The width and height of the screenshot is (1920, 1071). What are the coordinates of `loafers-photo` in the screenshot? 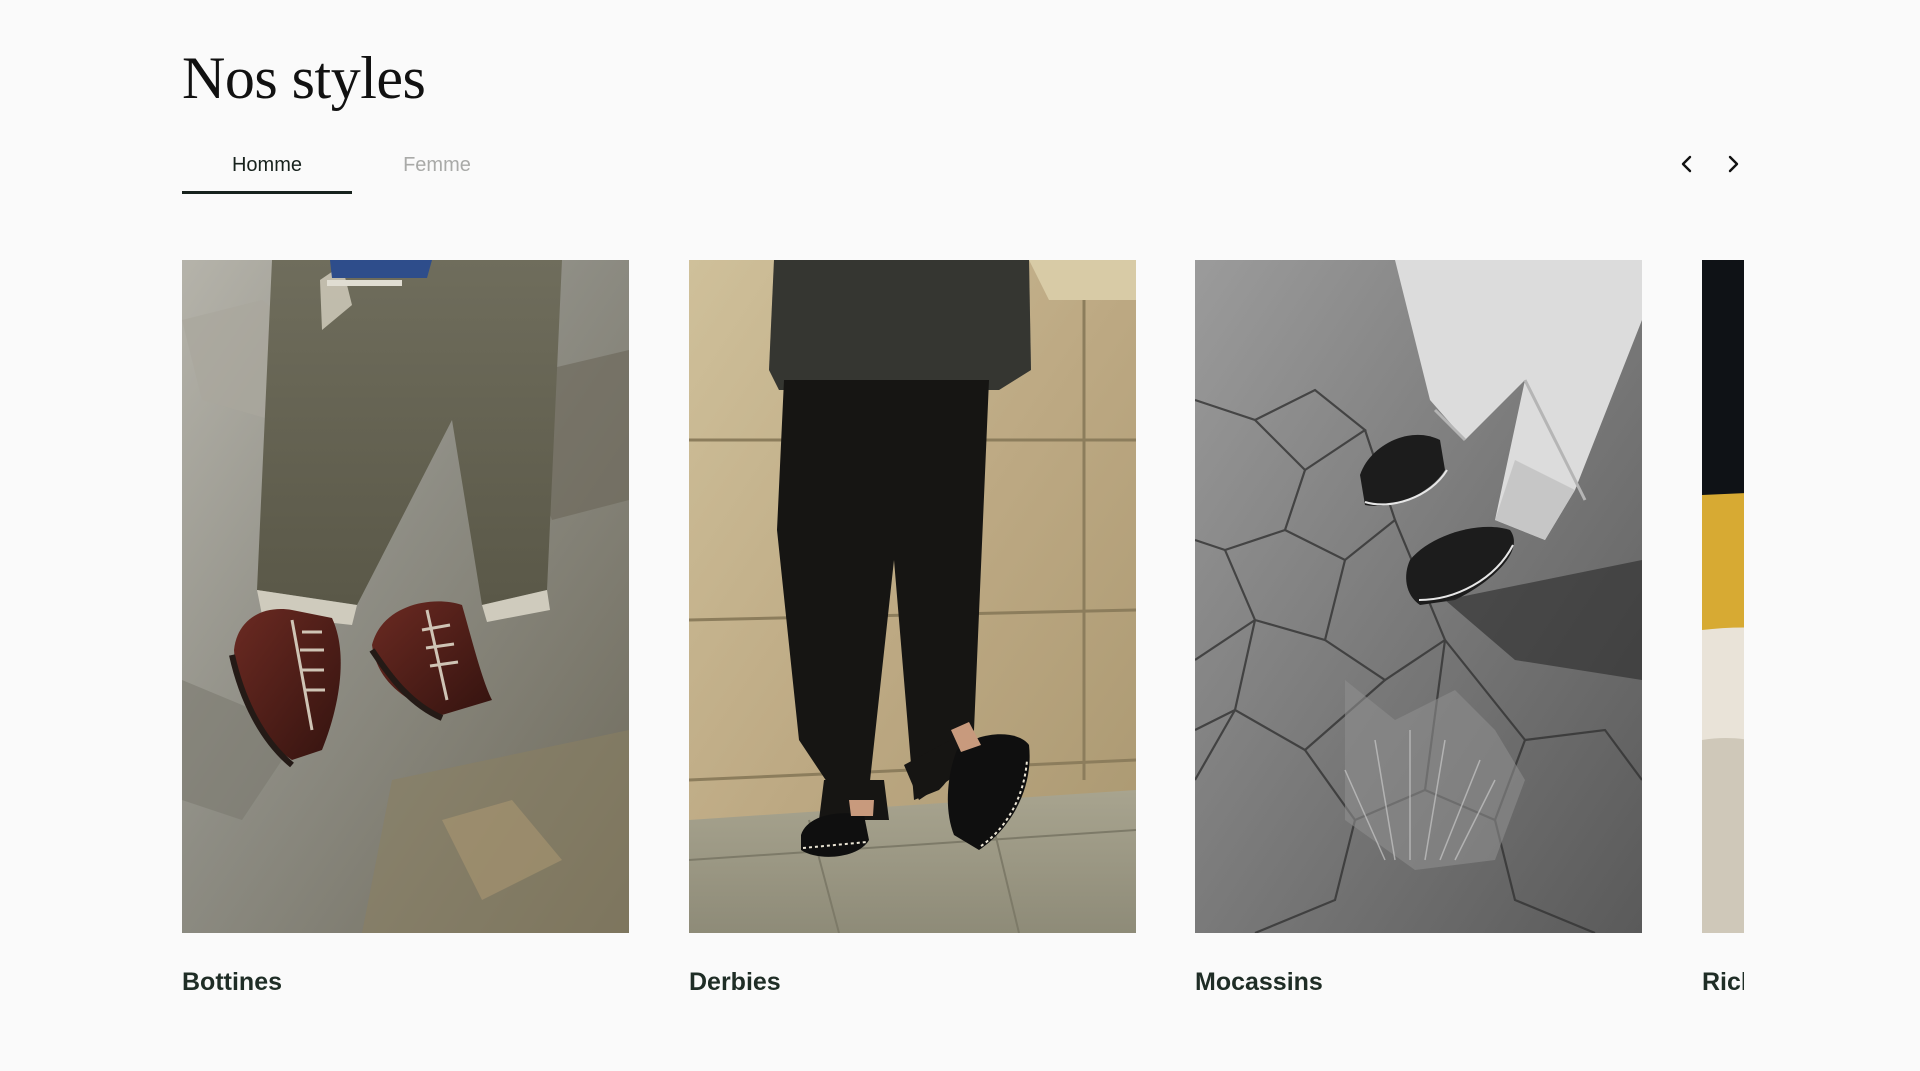 It's located at (1418, 596).